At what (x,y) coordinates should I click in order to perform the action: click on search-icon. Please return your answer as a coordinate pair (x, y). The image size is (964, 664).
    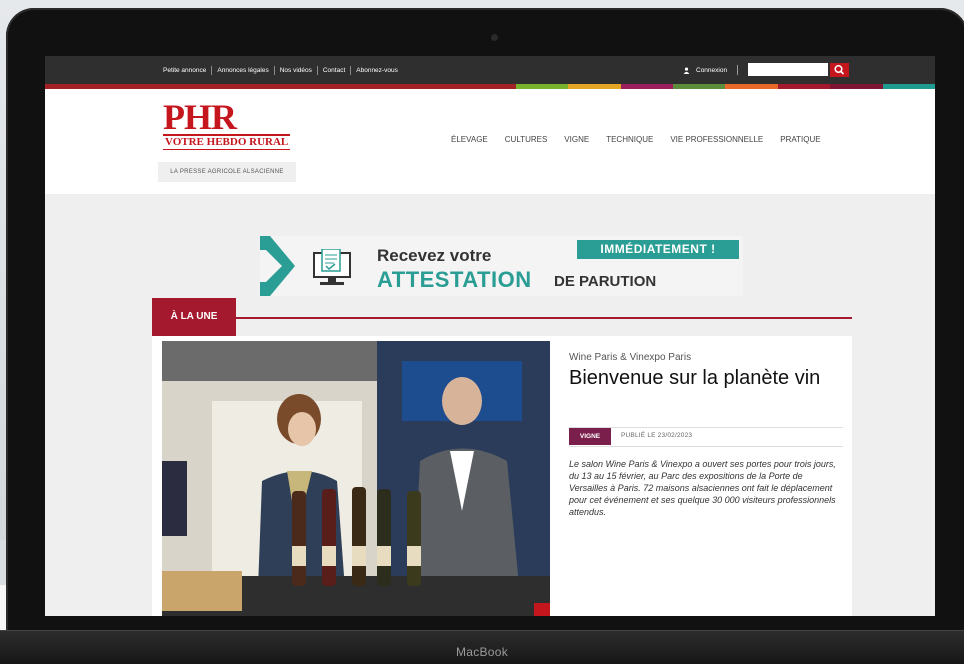
    Looking at the image, I should click on (839, 69).